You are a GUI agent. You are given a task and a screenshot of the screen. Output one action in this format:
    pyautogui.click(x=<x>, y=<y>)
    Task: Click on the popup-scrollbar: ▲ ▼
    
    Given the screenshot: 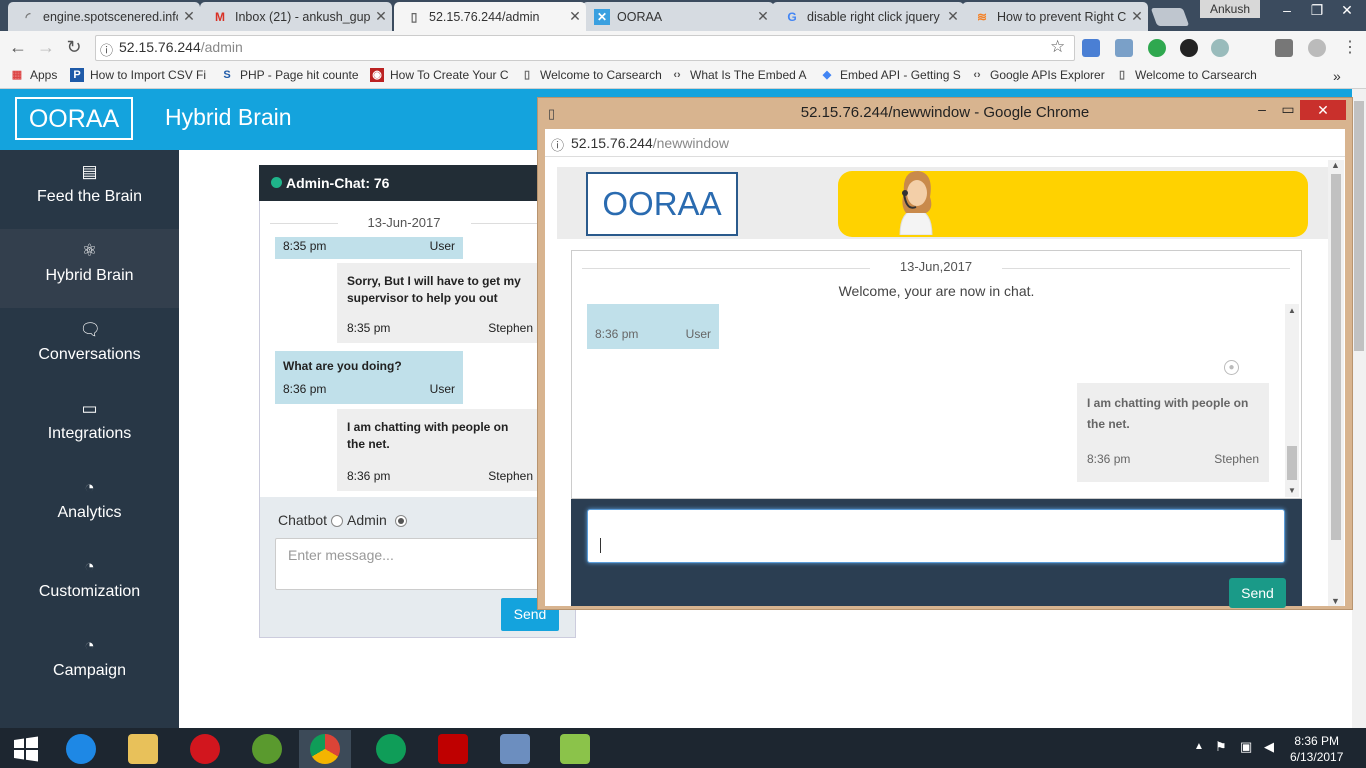 What is the action you would take?
    pyautogui.click(x=1336, y=383)
    